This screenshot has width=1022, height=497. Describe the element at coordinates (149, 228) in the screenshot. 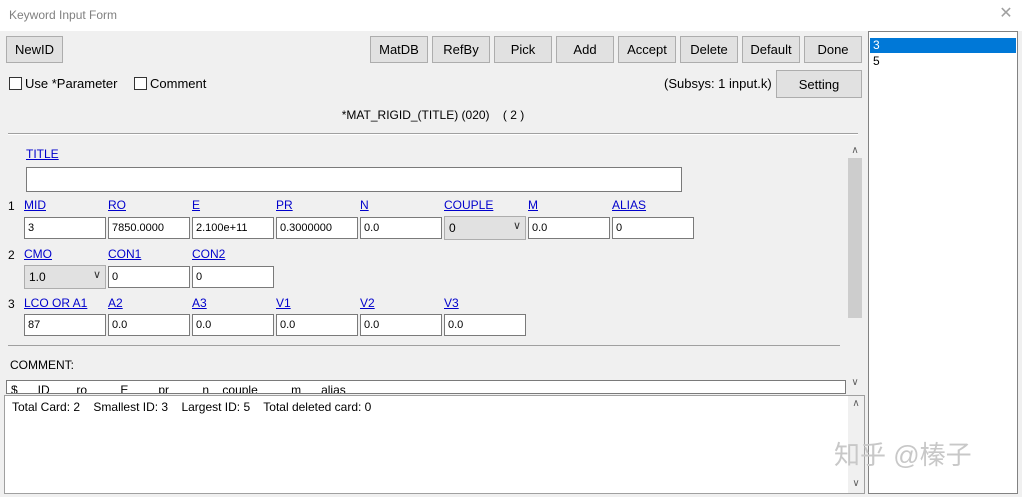

I see `ro-input: 7850.0000` at that location.